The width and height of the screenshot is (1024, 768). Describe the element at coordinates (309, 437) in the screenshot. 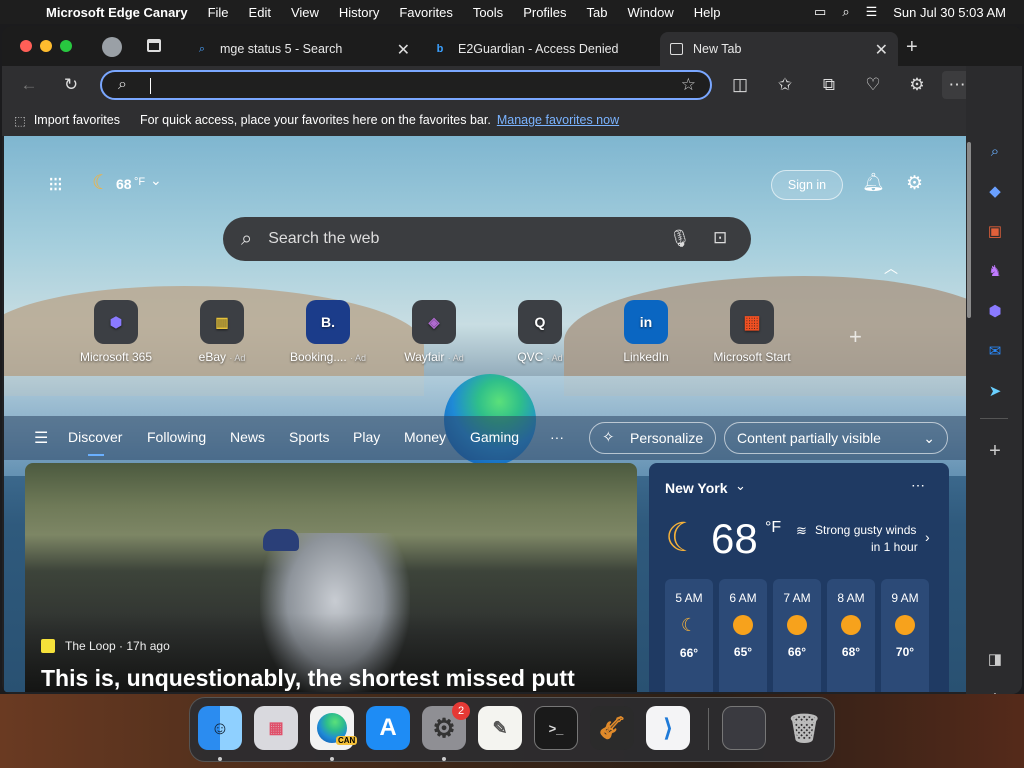

I see `tab-sports: Sports` at that location.